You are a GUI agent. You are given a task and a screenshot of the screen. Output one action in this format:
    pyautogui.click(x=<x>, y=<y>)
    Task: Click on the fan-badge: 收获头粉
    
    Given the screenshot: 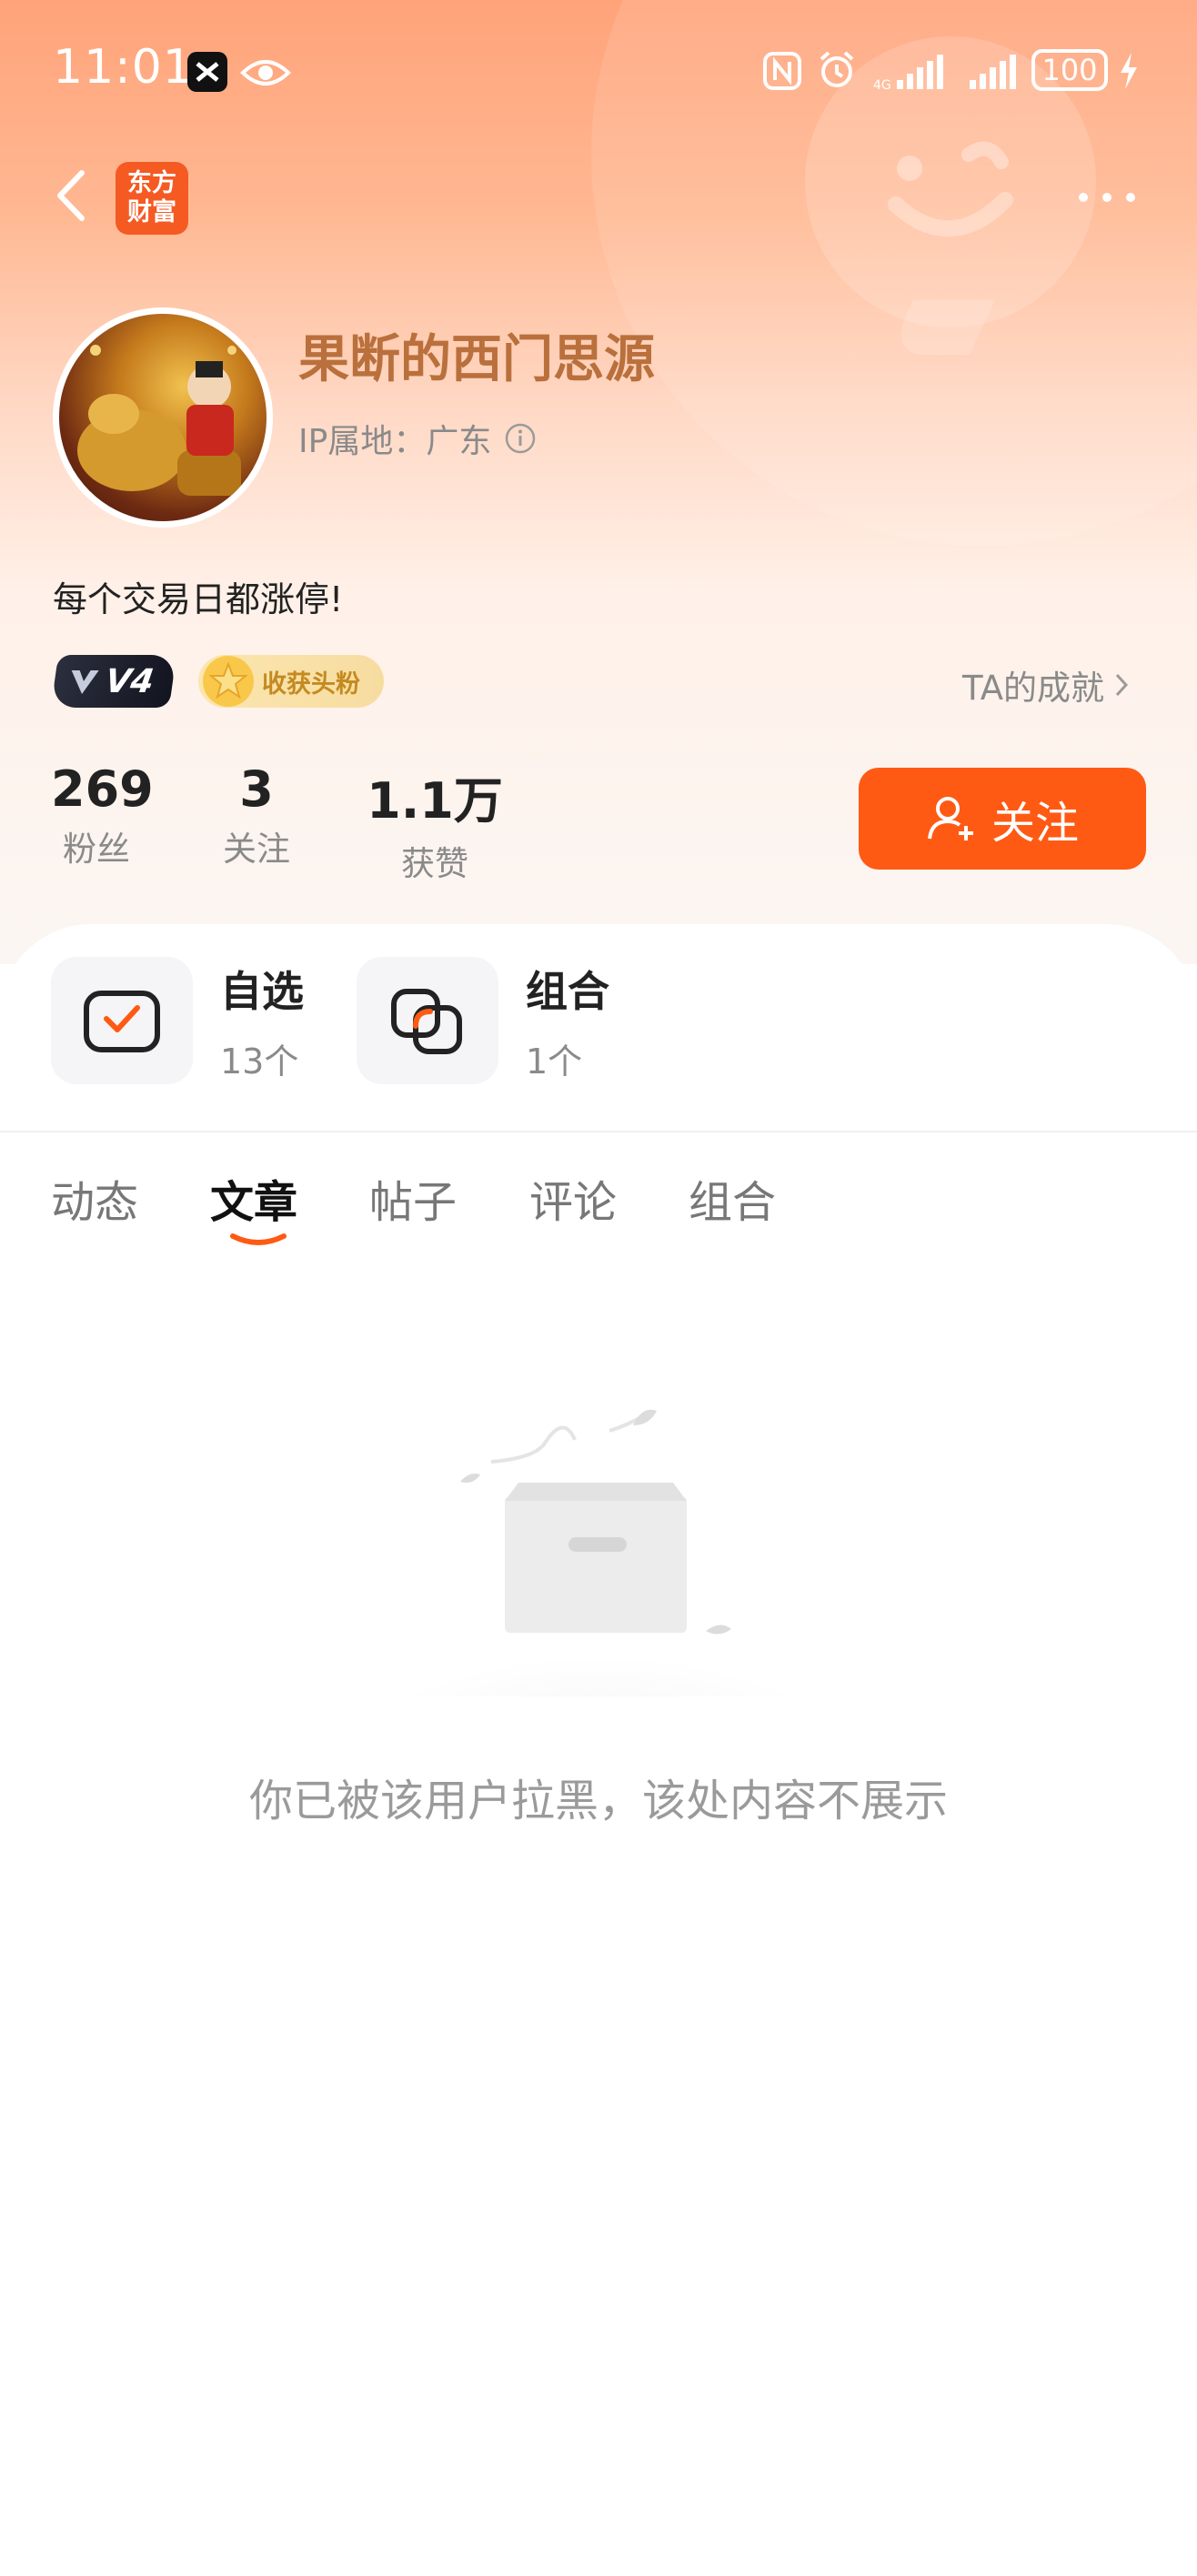 What is the action you would take?
    pyautogui.click(x=291, y=681)
    